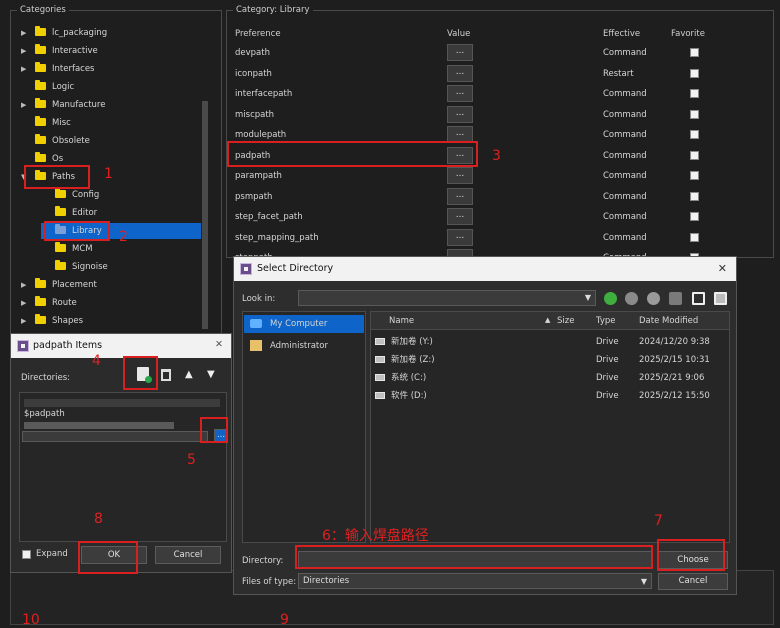  Describe the element at coordinates (447, 298) in the screenshot. I see `look-in-combo: ▼` at that location.